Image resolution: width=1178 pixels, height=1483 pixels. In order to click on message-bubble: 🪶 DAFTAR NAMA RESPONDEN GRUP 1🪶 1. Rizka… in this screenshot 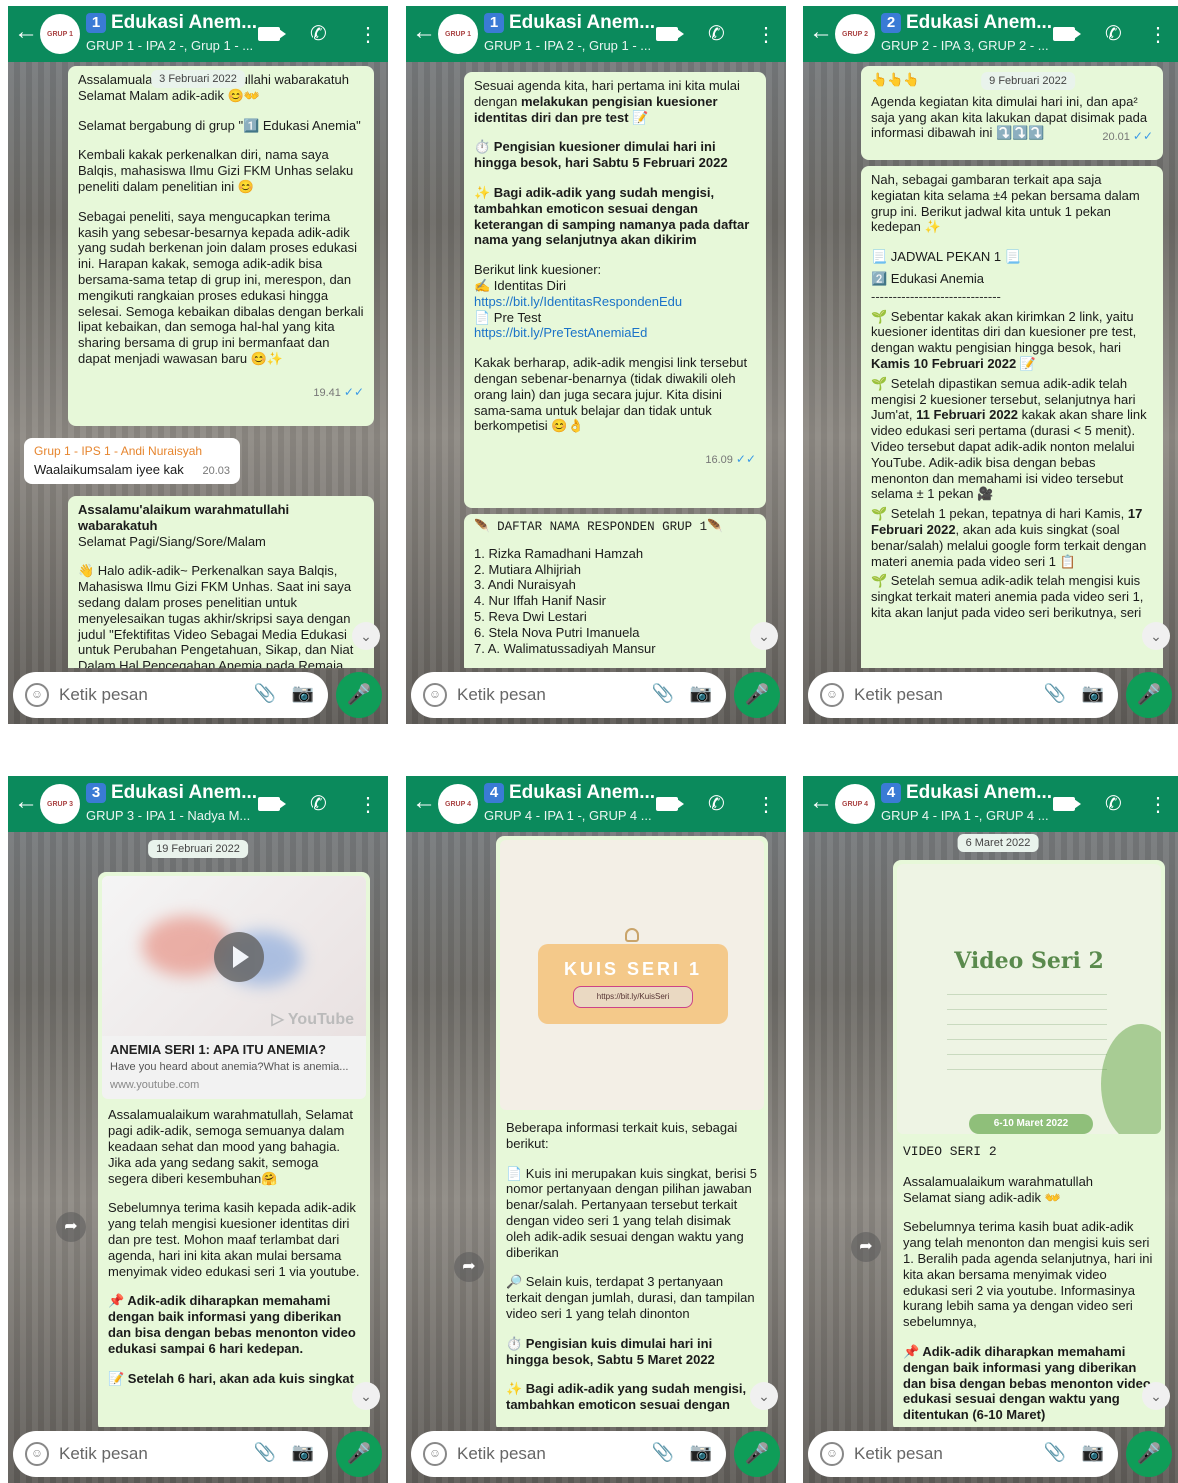, I will do `click(615, 591)`.